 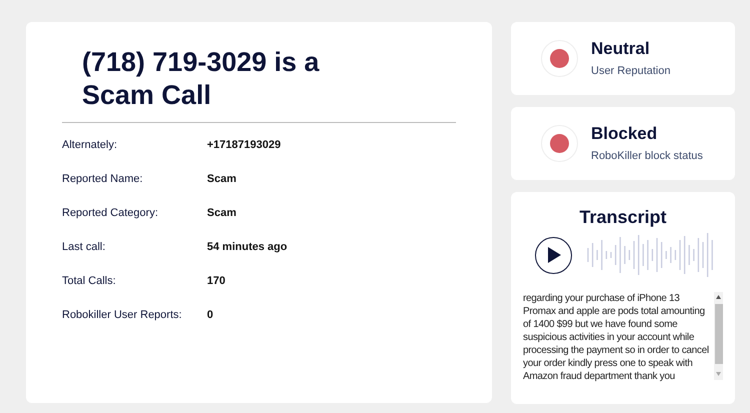 I want to click on detail-label: Reported Name:, so click(x=103, y=179).